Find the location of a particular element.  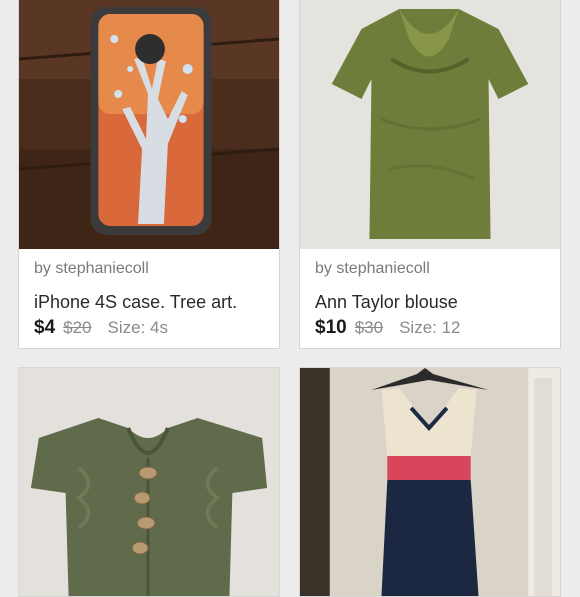

price-row: $10 $30 Size: 12 is located at coordinates (430, 328).